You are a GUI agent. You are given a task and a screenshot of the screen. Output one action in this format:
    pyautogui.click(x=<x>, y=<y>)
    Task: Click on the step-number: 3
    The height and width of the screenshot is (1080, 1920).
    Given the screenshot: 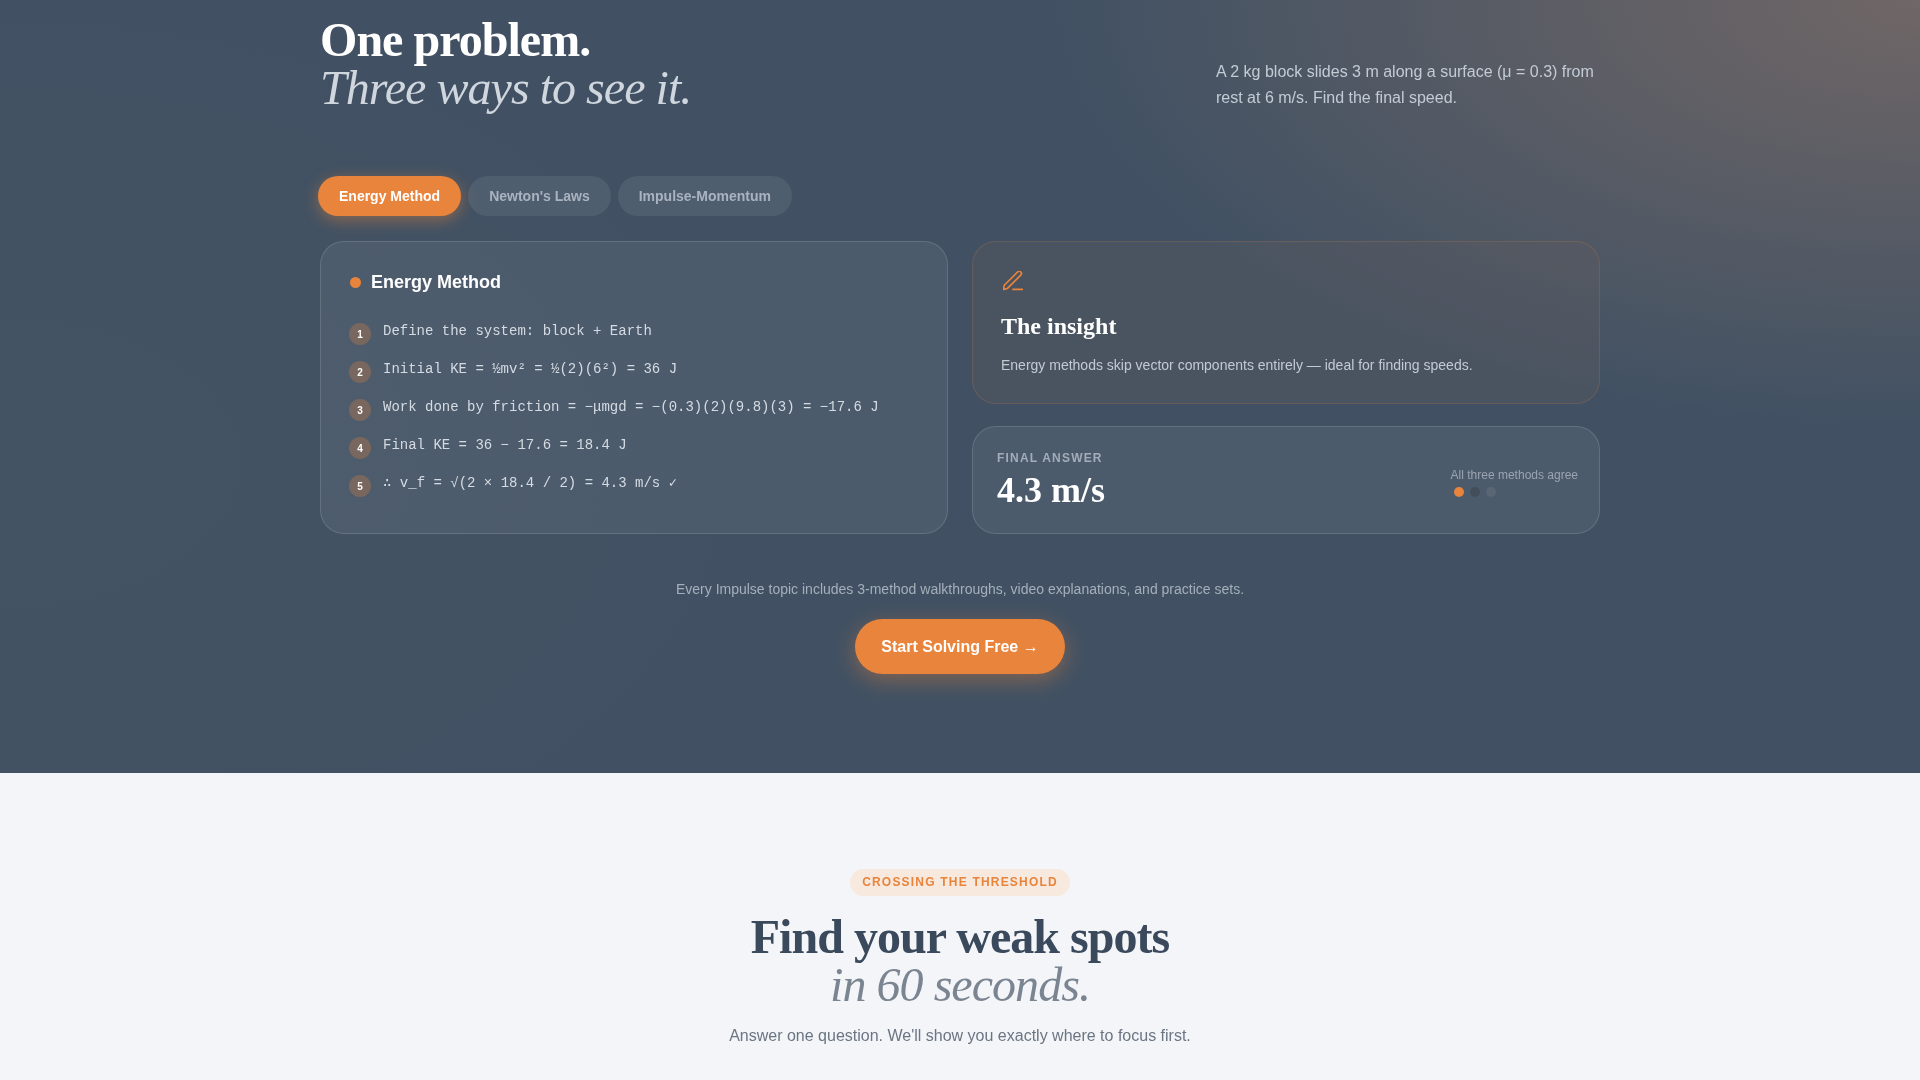 What is the action you would take?
    pyautogui.click(x=360, y=410)
    